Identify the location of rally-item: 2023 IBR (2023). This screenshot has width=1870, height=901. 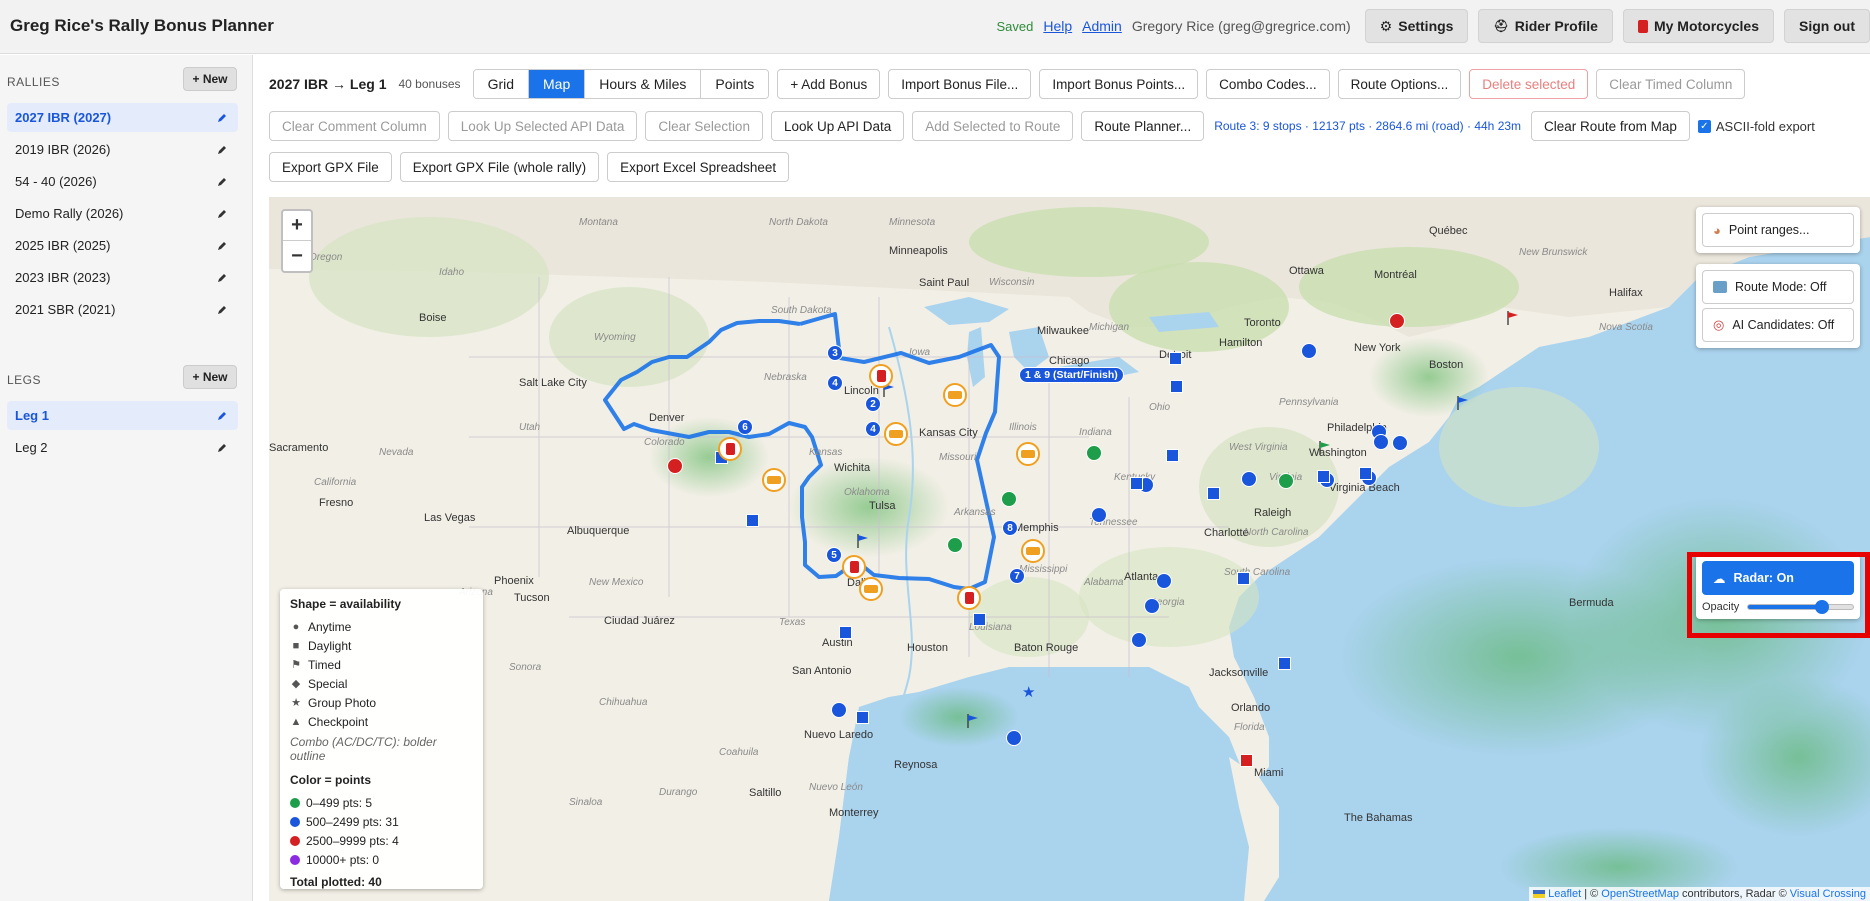
(122, 277).